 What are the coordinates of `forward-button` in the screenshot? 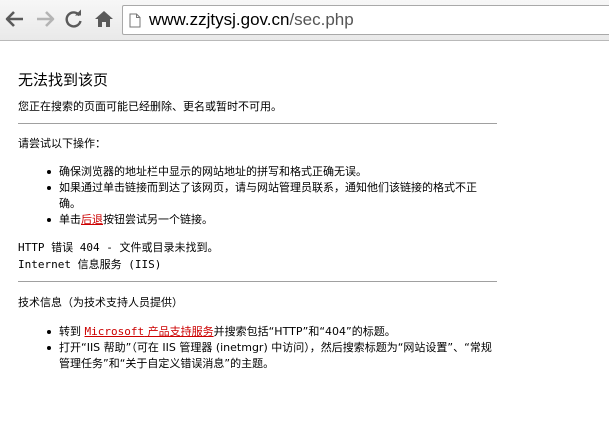 It's located at (45, 19).